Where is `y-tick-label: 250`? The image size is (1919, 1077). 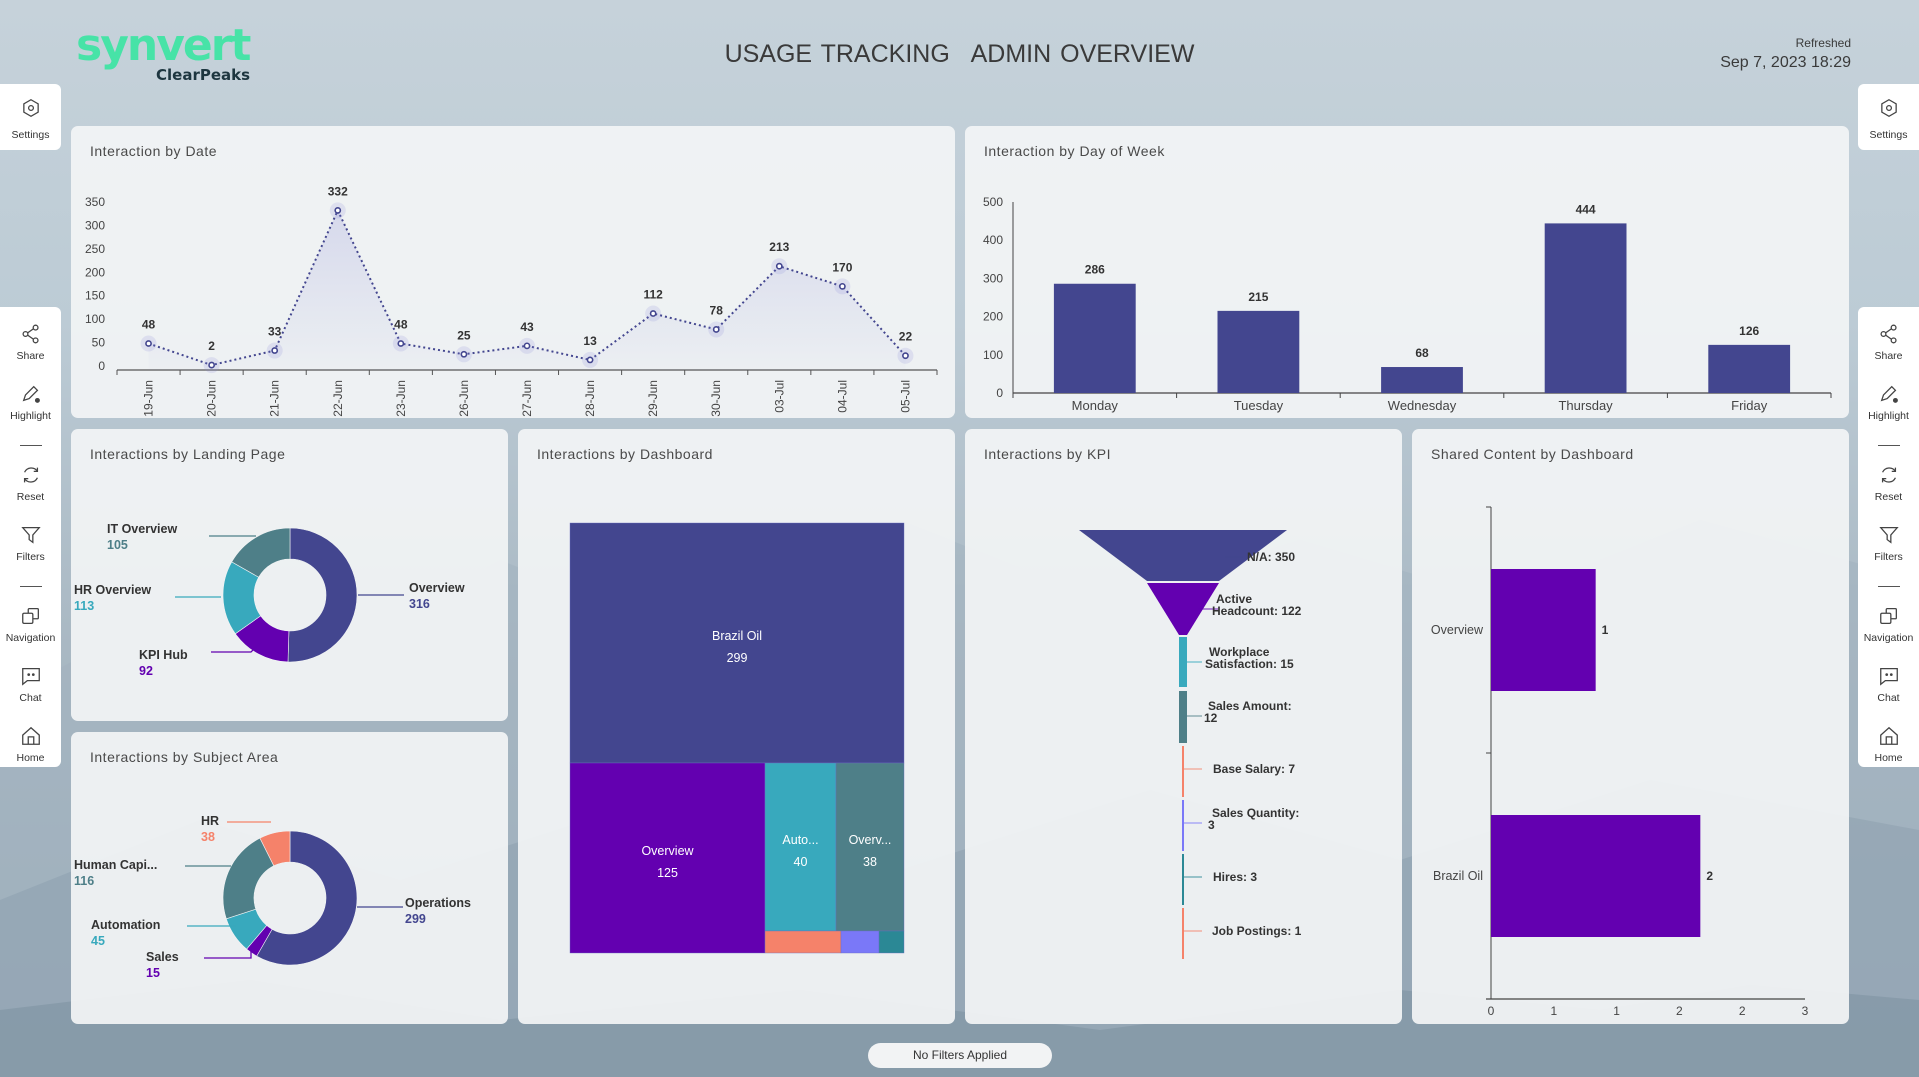 y-tick-label: 250 is located at coordinates (95, 249).